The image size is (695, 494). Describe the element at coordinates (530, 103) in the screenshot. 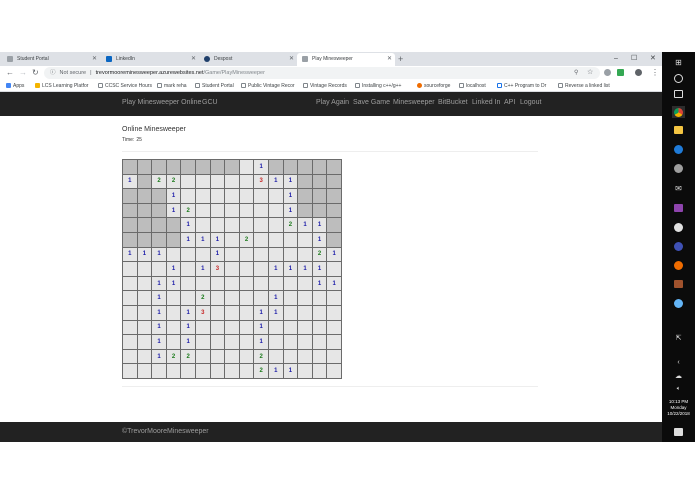

I see `nav-logout: Logout` at that location.